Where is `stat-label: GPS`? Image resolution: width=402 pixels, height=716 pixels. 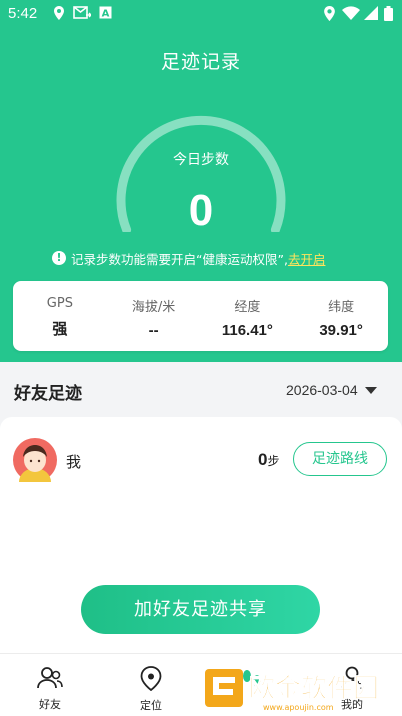 stat-label: GPS is located at coordinates (59, 303).